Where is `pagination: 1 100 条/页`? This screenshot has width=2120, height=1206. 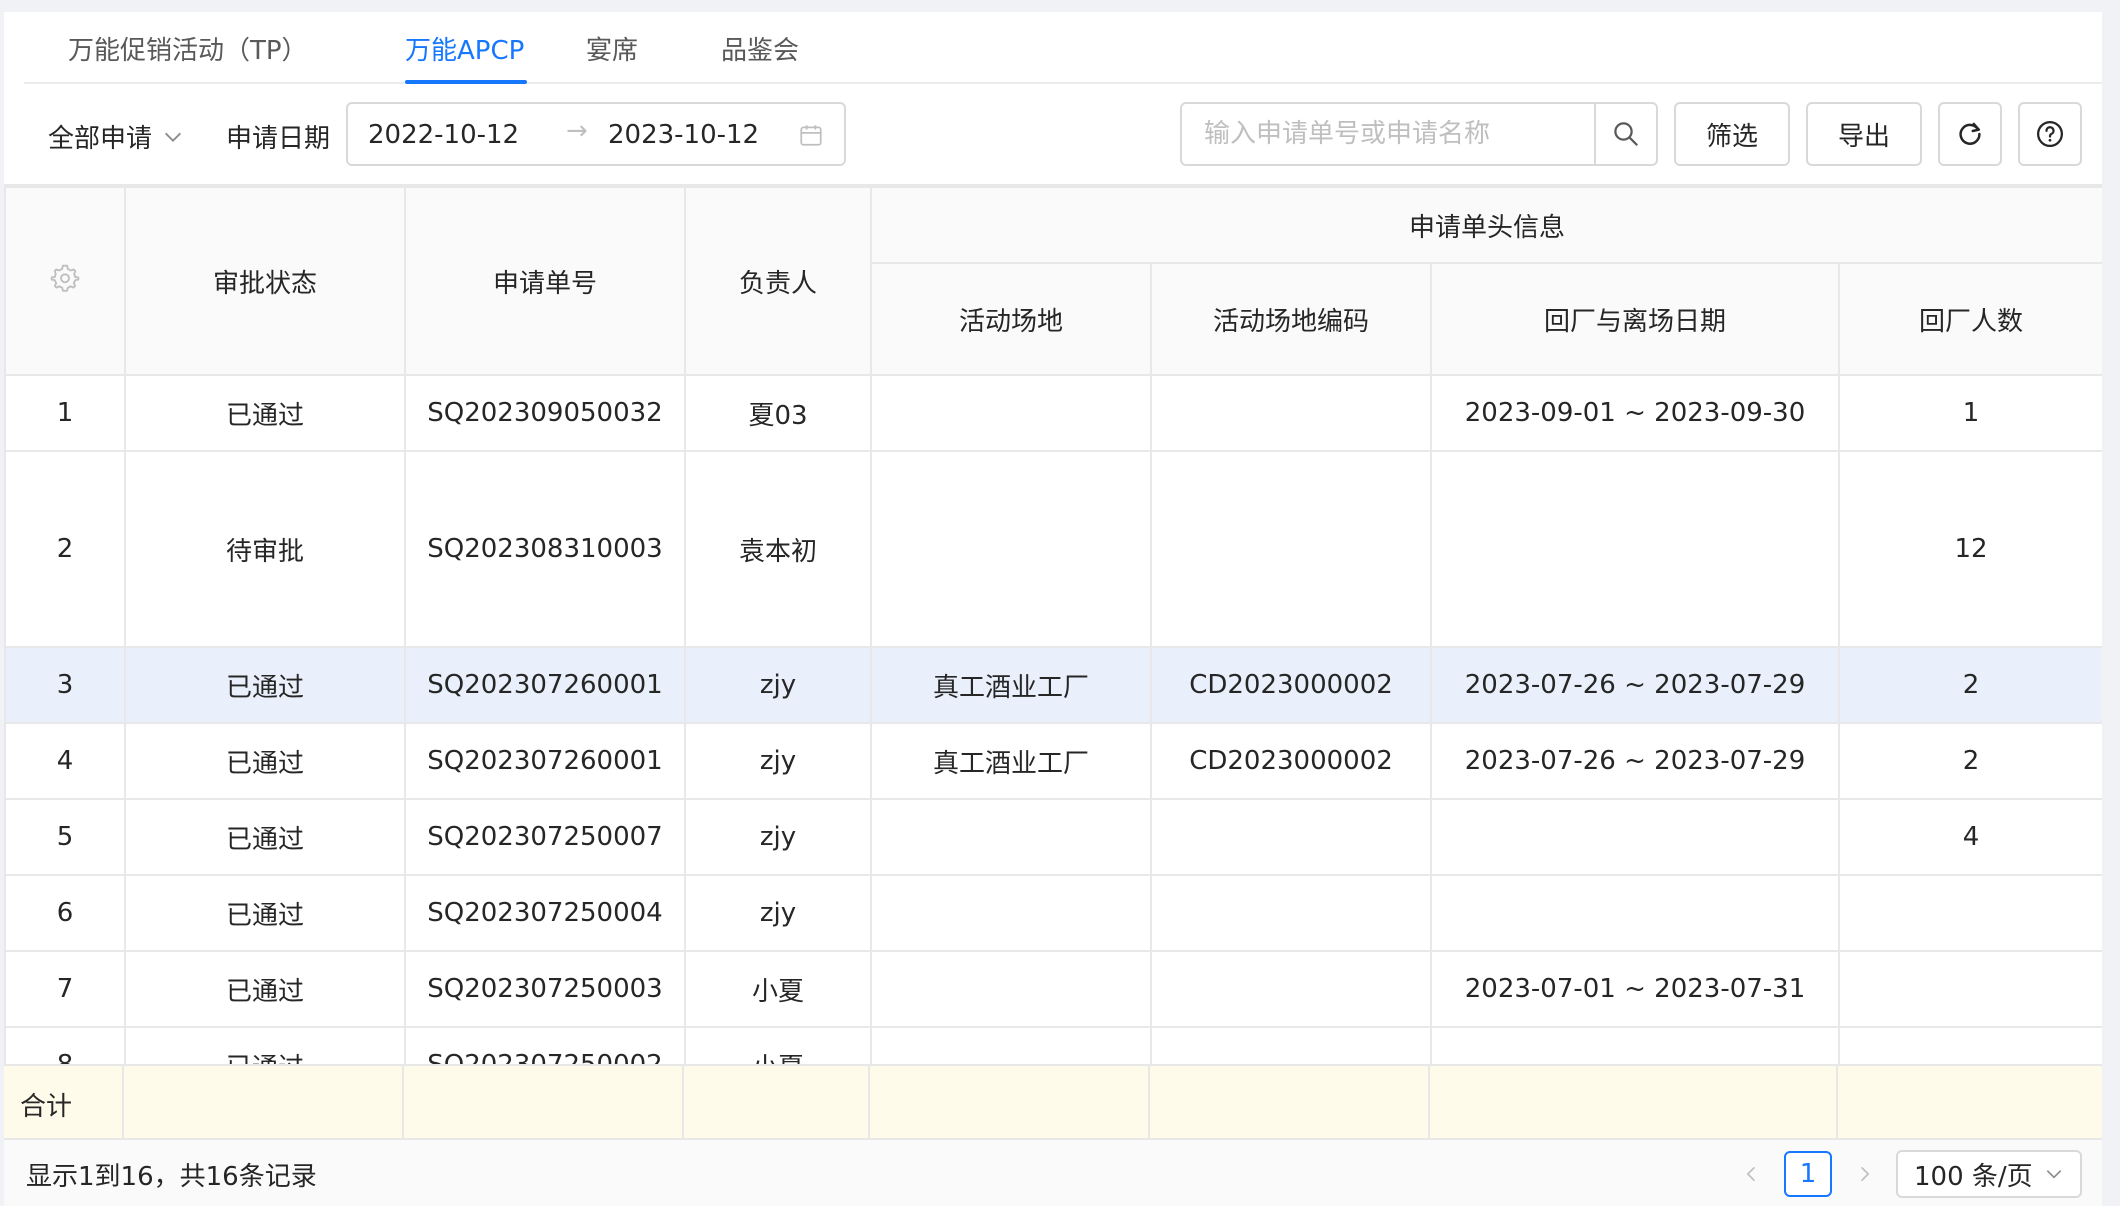
pagination: 1 100 条/页 is located at coordinates (1908, 1174).